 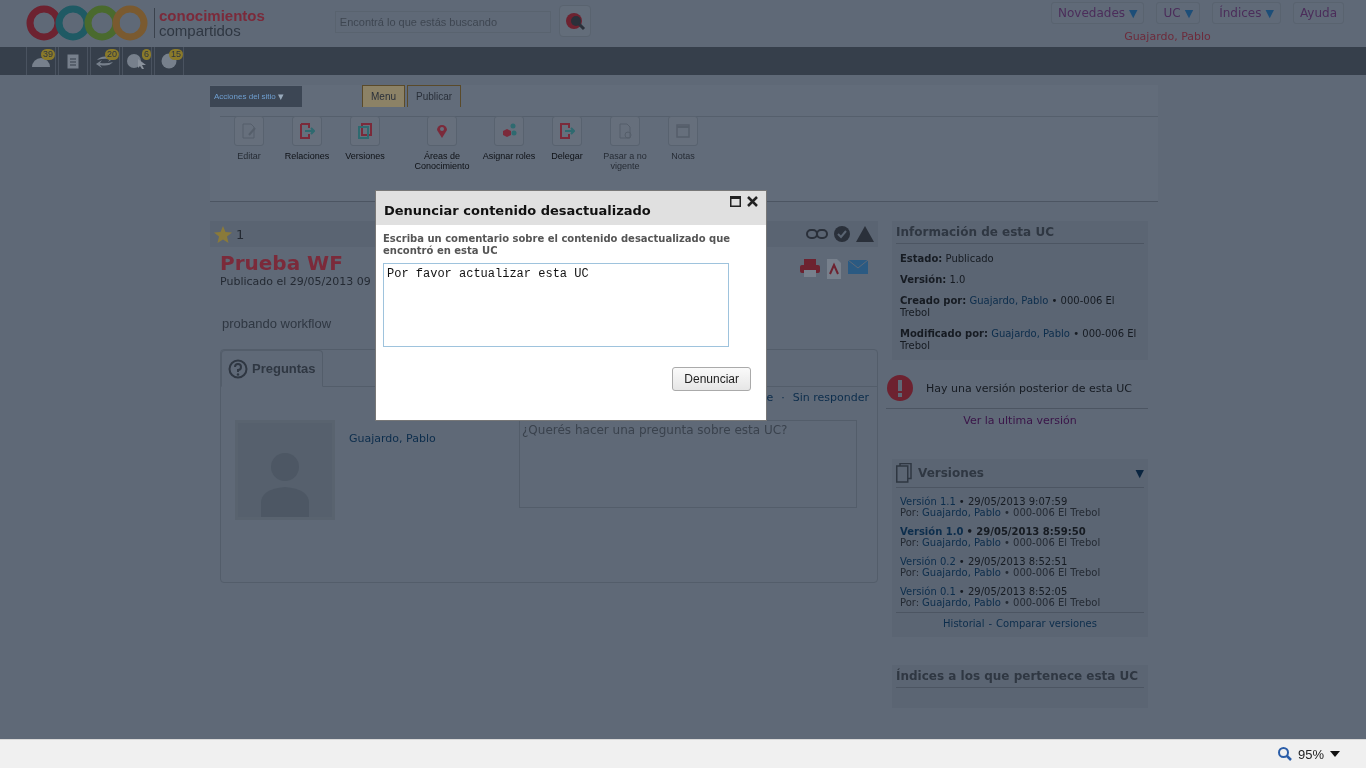 What do you see at coordinates (1020, 280) in the screenshot?
I see `info-field: Versión: 1.0` at bounding box center [1020, 280].